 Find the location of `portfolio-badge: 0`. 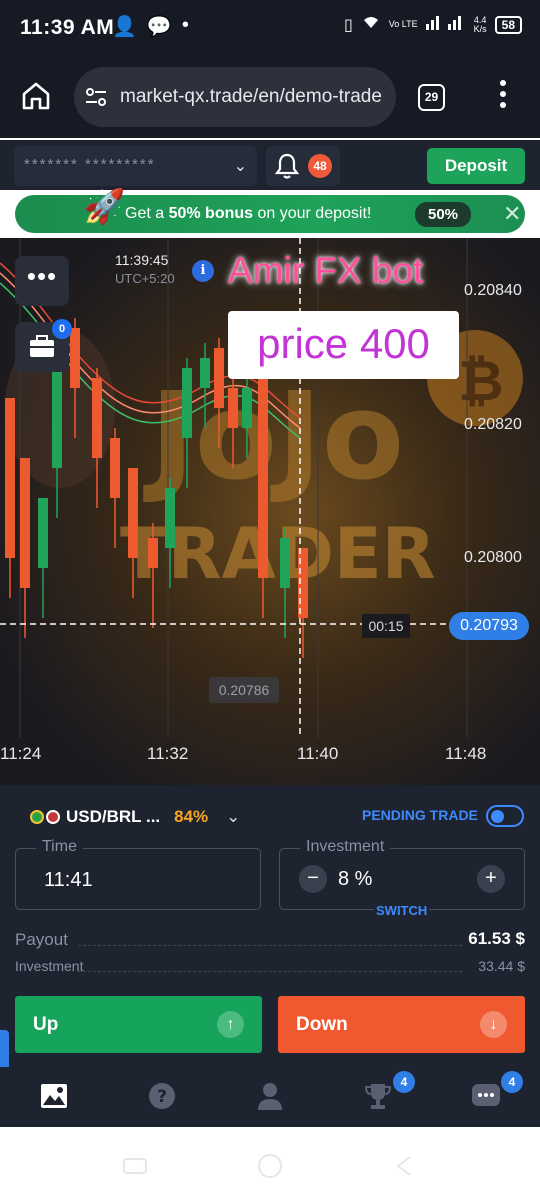

portfolio-badge: 0 is located at coordinates (62, 329).